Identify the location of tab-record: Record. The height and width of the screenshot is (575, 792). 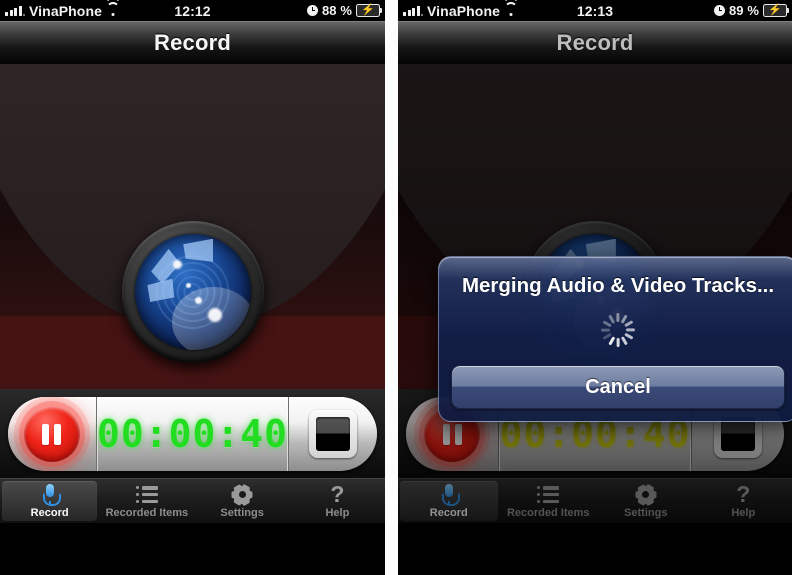
(50, 501).